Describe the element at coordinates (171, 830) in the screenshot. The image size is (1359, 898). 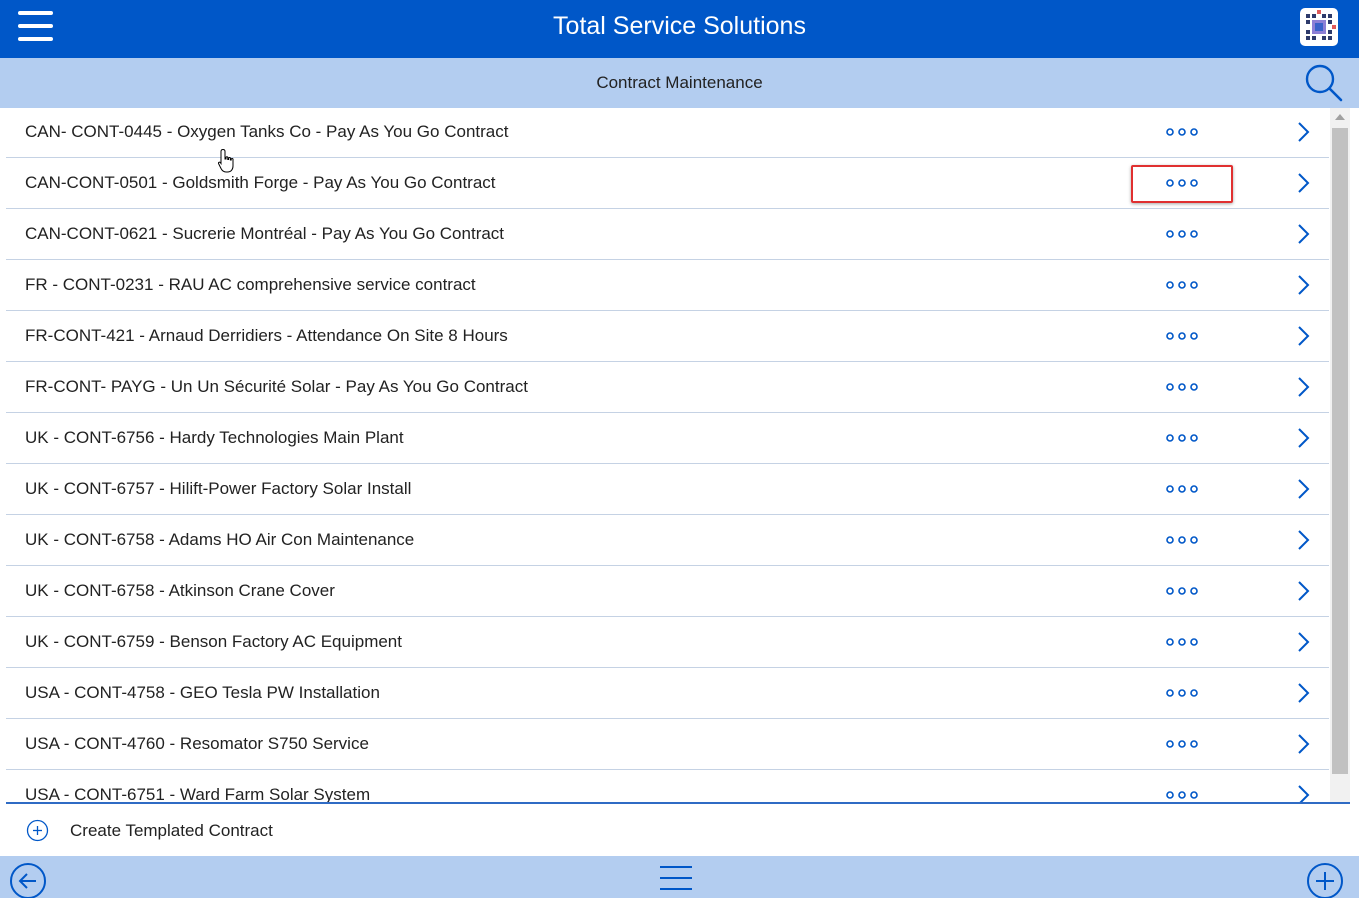
I see `create-templated-contract-label: Create Templated Contract` at that location.